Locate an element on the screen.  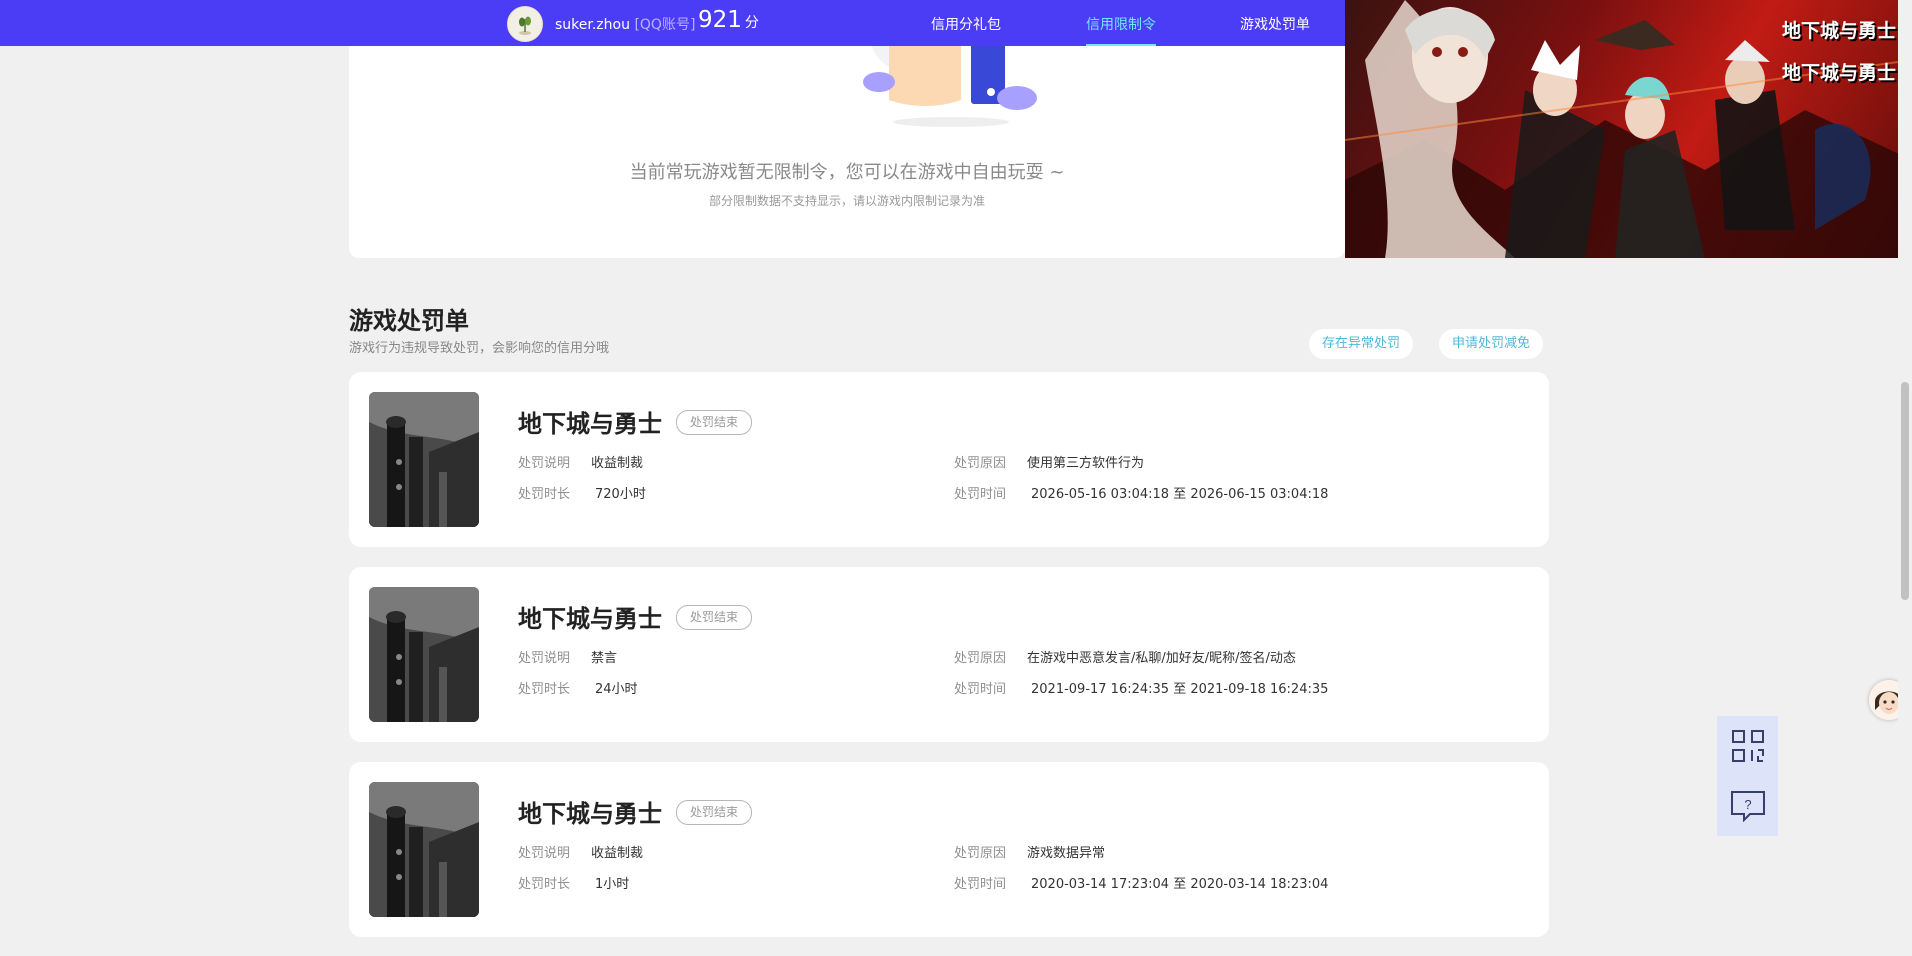
help-chat-icon: ? is located at coordinates (1747, 806).